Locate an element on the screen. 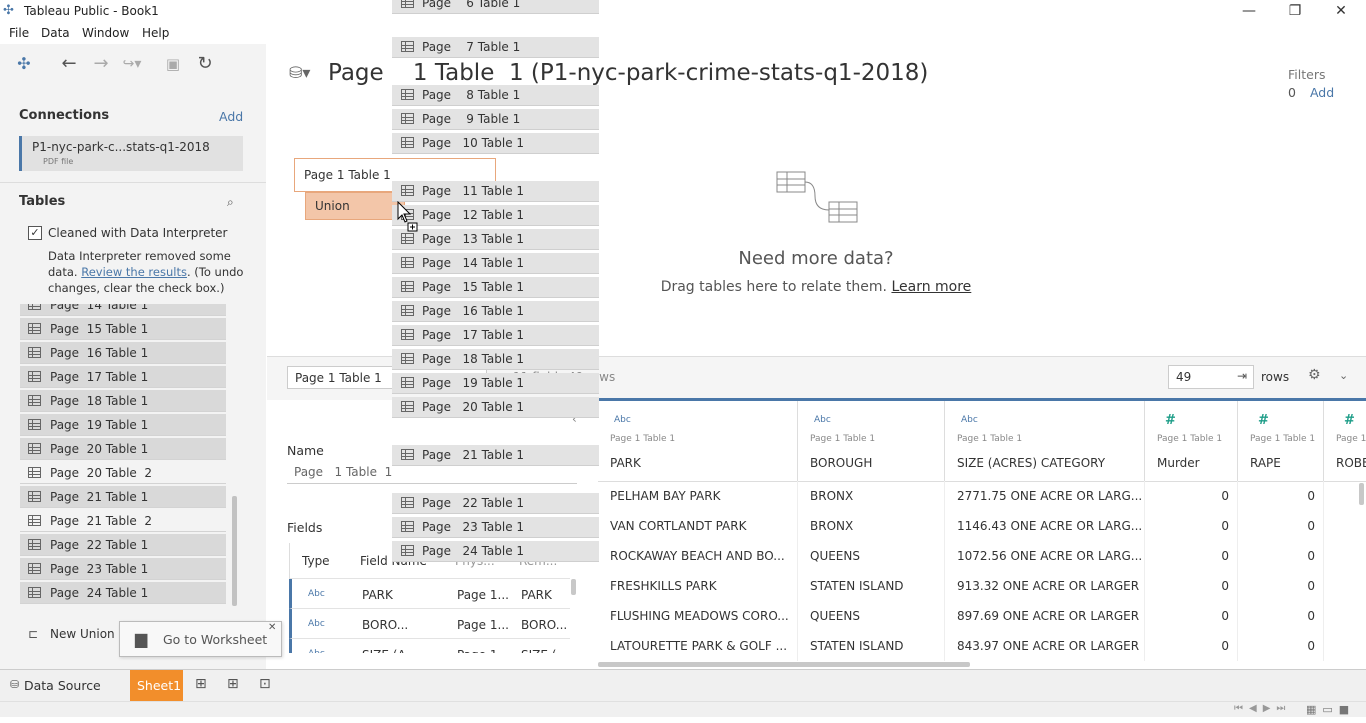 The height and width of the screenshot is (723, 1366). table-list-item: Page 21 Table 1 is located at coordinates (123, 497).